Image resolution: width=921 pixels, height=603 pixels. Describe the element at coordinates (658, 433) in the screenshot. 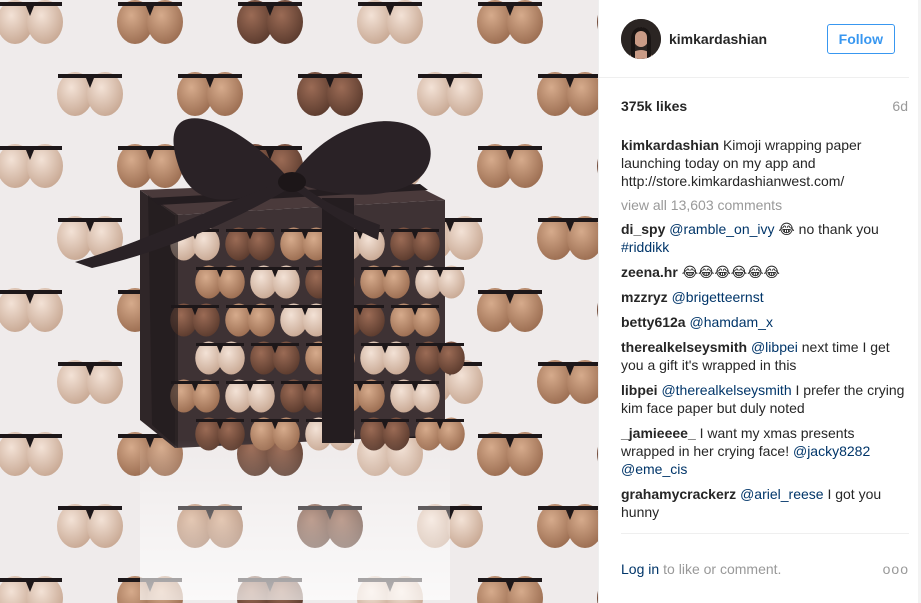

I see `comment-username: _jamieeee_` at that location.